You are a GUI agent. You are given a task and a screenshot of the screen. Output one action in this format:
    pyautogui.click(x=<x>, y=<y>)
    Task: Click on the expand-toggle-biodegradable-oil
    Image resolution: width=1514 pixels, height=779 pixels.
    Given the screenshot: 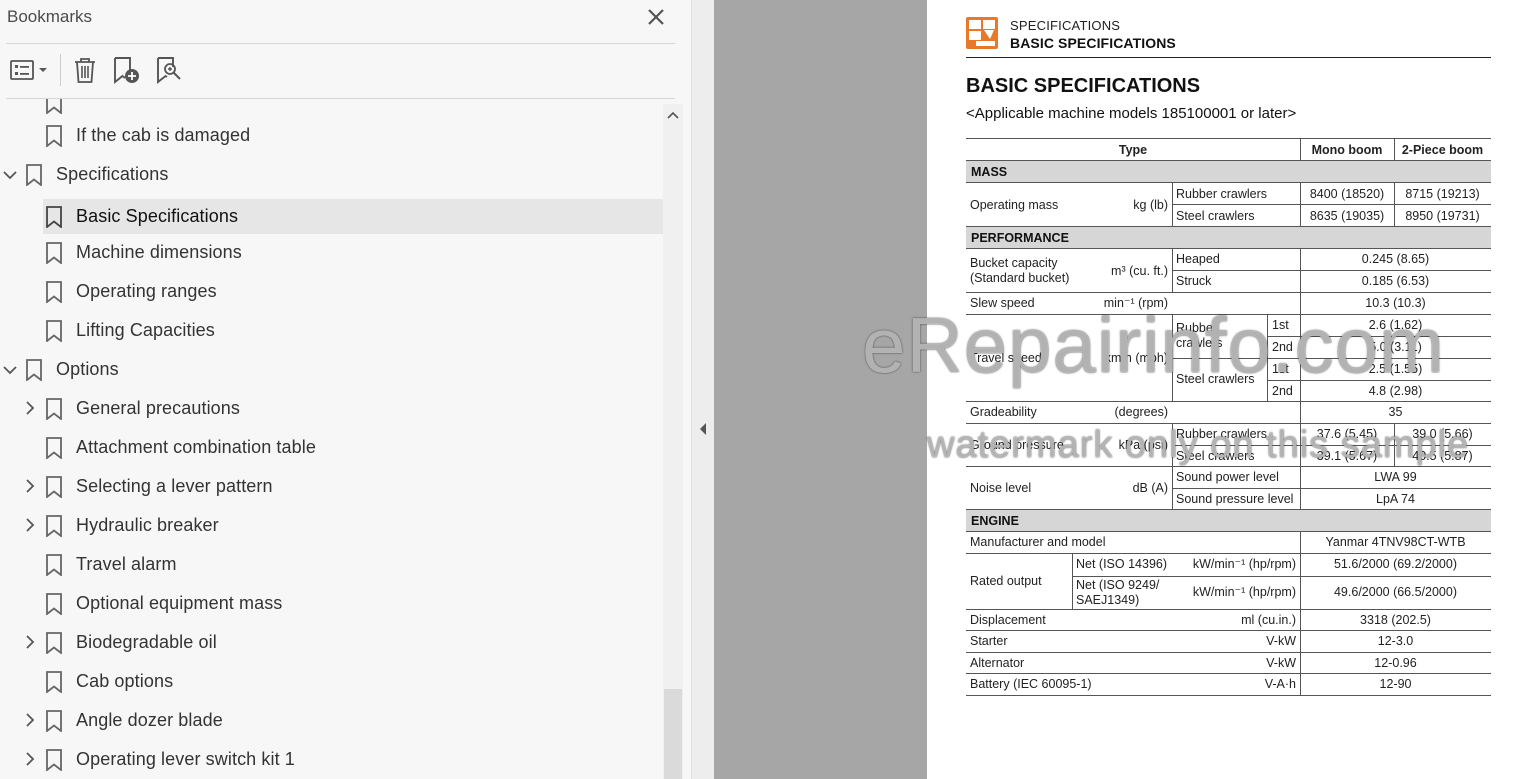 What is the action you would take?
    pyautogui.click(x=30, y=642)
    